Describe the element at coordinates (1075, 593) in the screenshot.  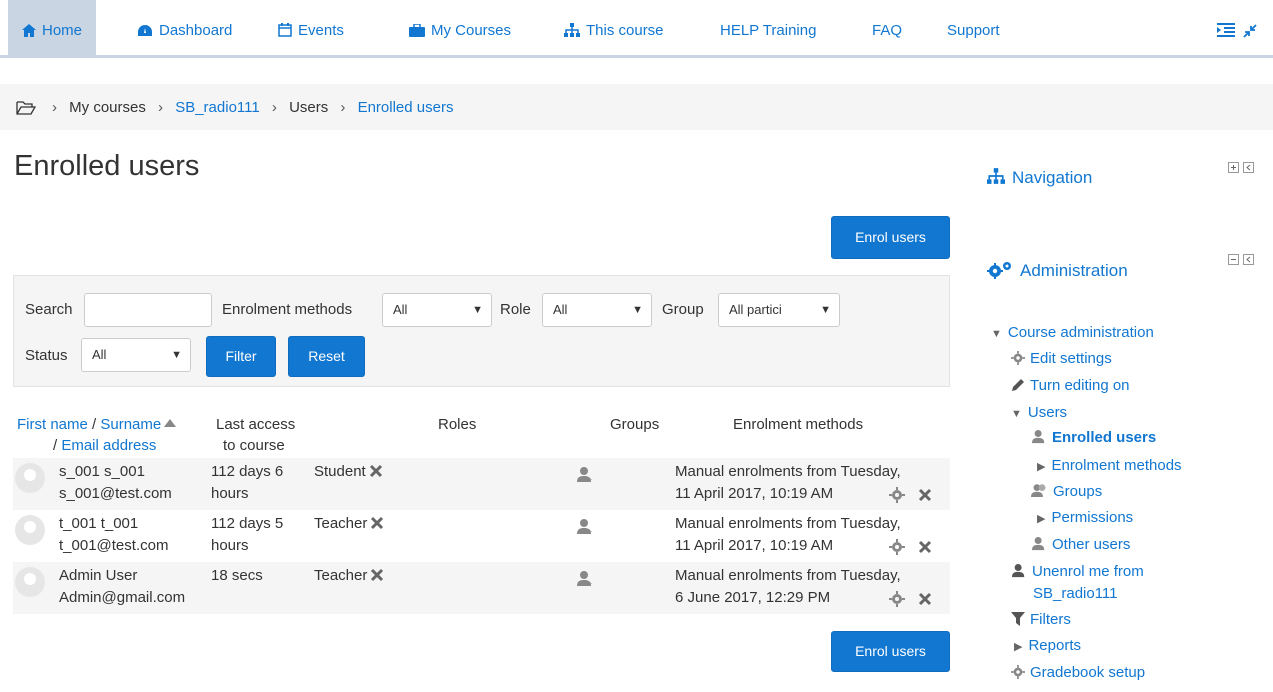
I see `tree-unenrol-me-course: SB_radio111` at that location.